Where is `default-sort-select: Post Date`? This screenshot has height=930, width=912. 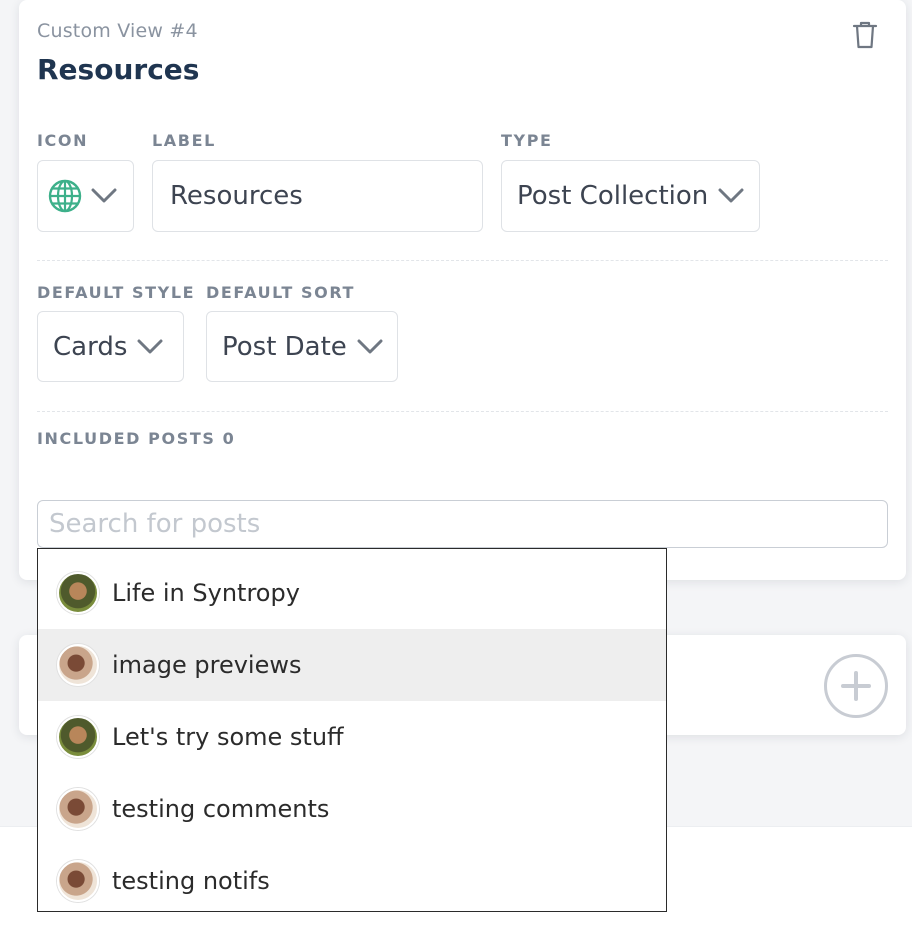
default-sort-select: Post Date is located at coordinates (302, 346).